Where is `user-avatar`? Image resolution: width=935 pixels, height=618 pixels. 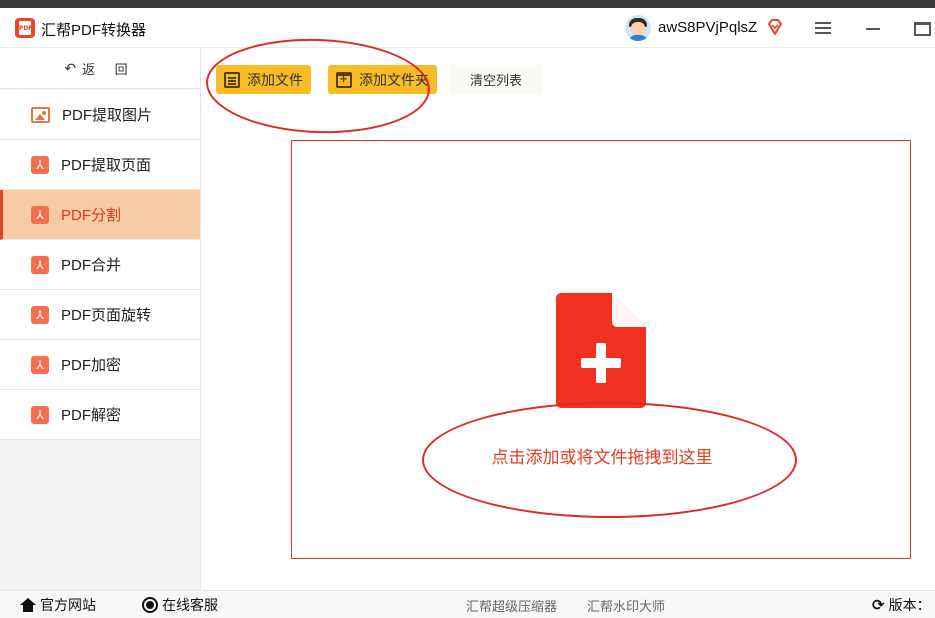 user-avatar is located at coordinates (638, 28).